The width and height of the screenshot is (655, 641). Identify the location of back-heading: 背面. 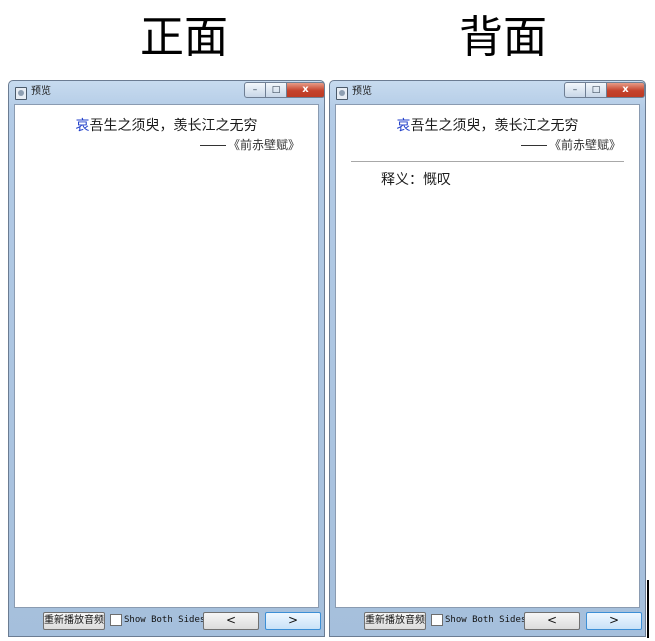
(503, 37).